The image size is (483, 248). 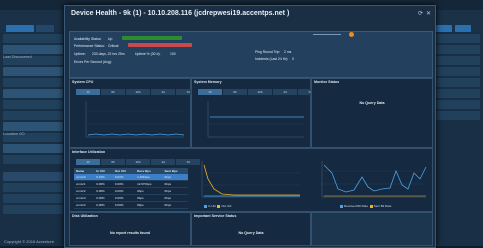 I want to click on service-status-panel: Important Service Status No Query Data, so click(x=251, y=229).